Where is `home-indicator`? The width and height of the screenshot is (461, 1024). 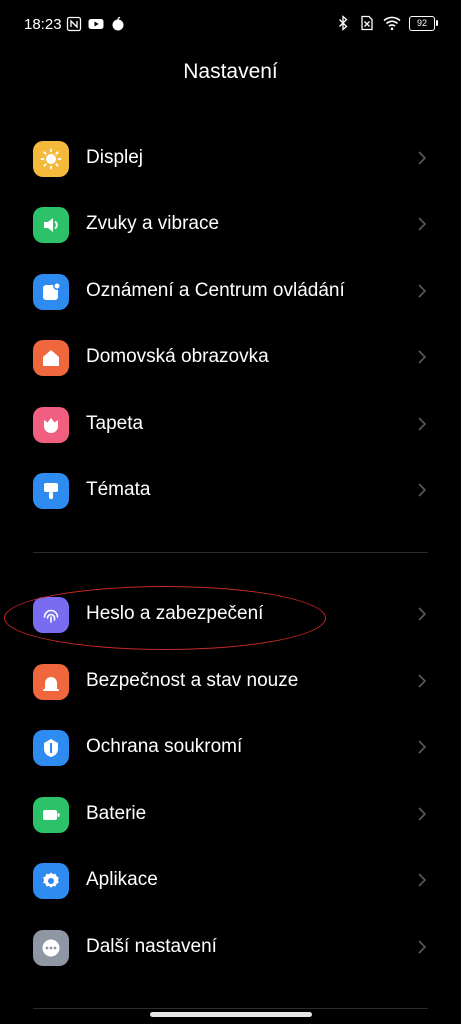
home-indicator is located at coordinates (231, 1014).